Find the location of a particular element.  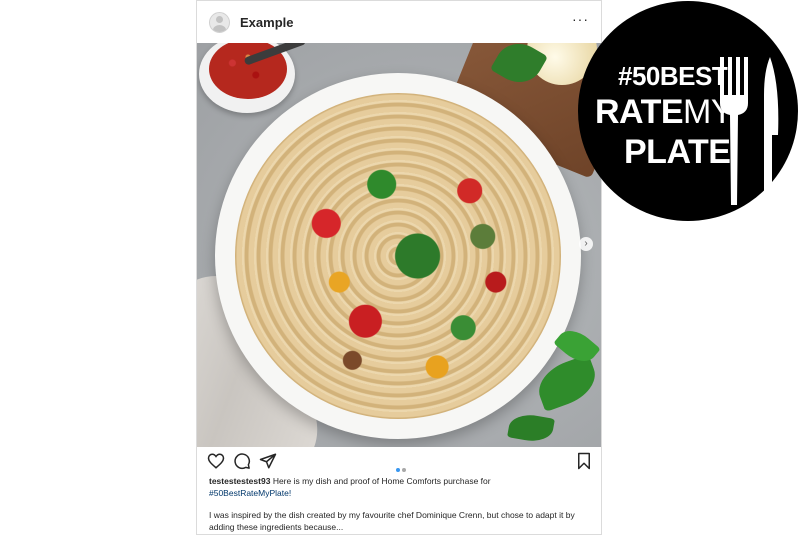

caption-username: testestestest93 is located at coordinates (239, 481).